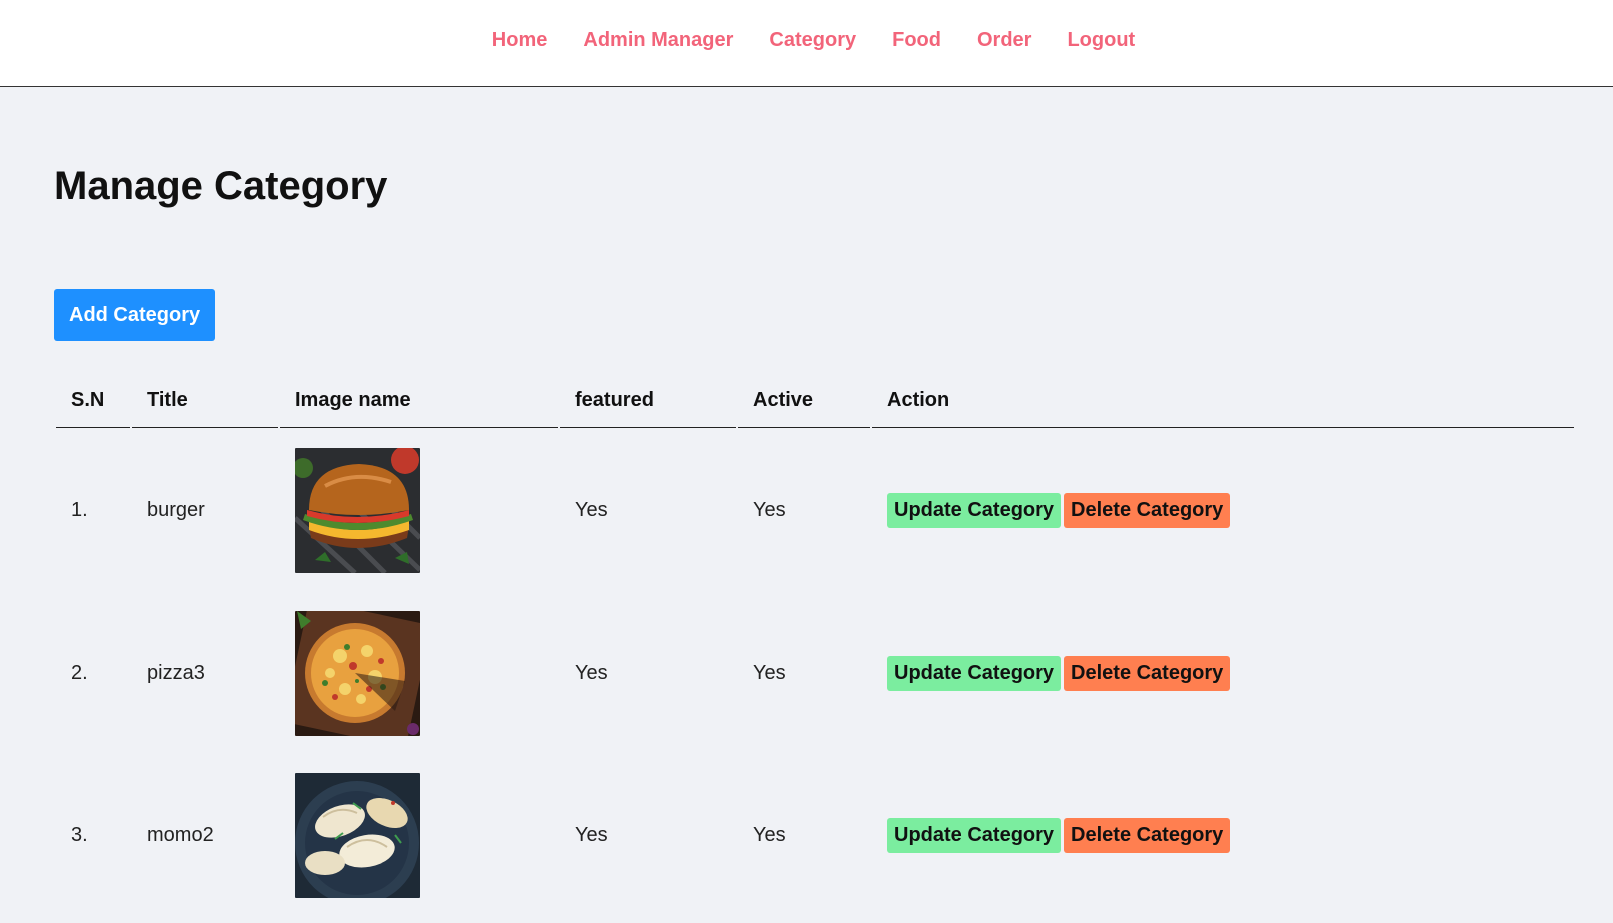  Describe the element at coordinates (648, 401) in the screenshot. I see `header-featured: featured` at that location.